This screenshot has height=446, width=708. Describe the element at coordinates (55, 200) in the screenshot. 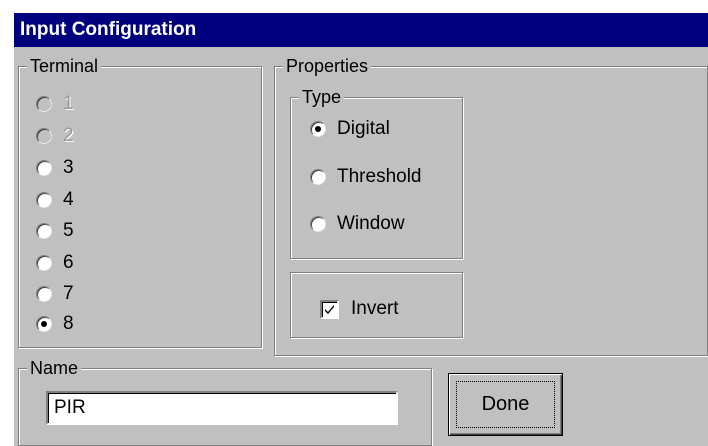

I see `terminal-radio-4: 4` at that location.